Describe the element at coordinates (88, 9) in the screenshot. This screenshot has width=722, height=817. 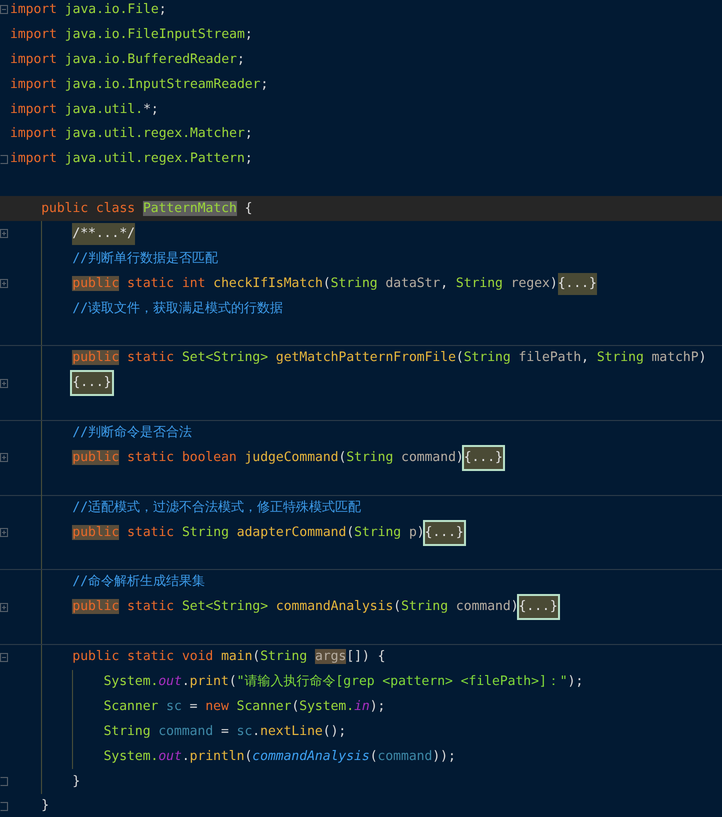
I see `code-line: import java.io.File;` at that location.